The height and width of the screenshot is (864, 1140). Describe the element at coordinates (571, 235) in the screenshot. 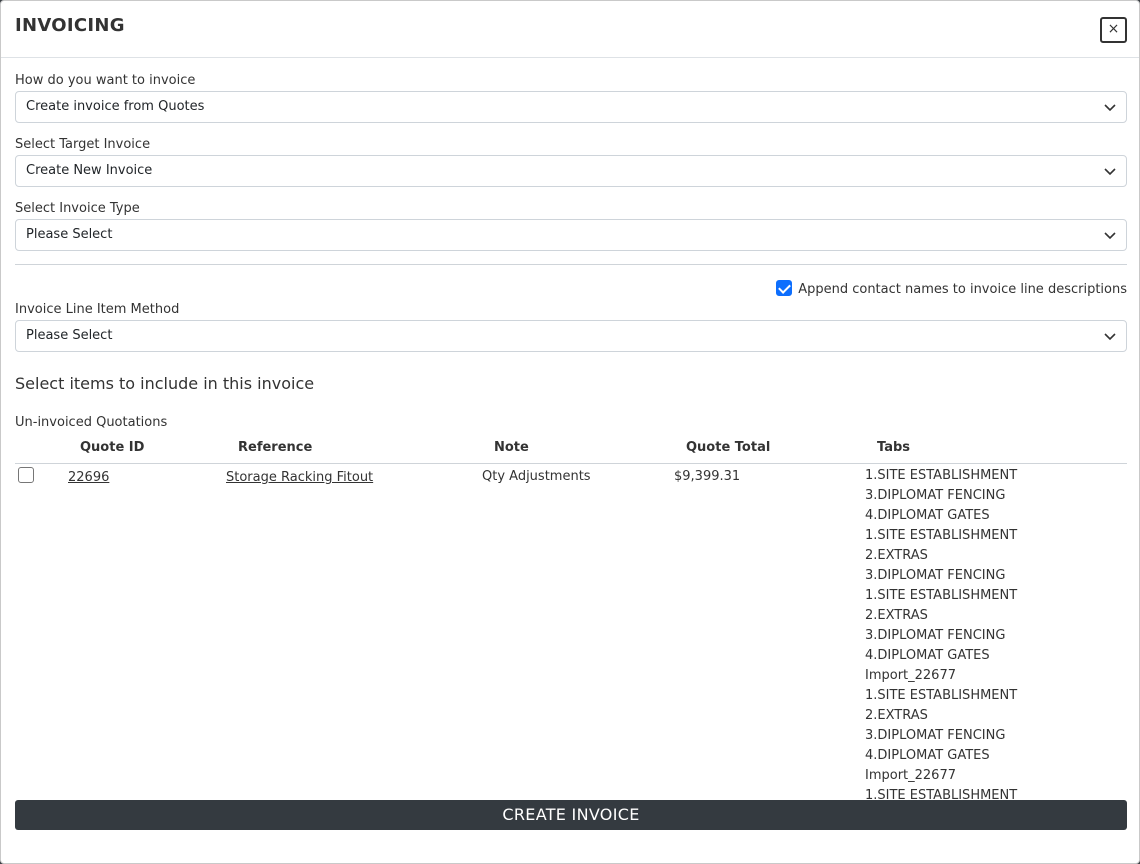

I see `invoice-type-select: Please Select` at that location.